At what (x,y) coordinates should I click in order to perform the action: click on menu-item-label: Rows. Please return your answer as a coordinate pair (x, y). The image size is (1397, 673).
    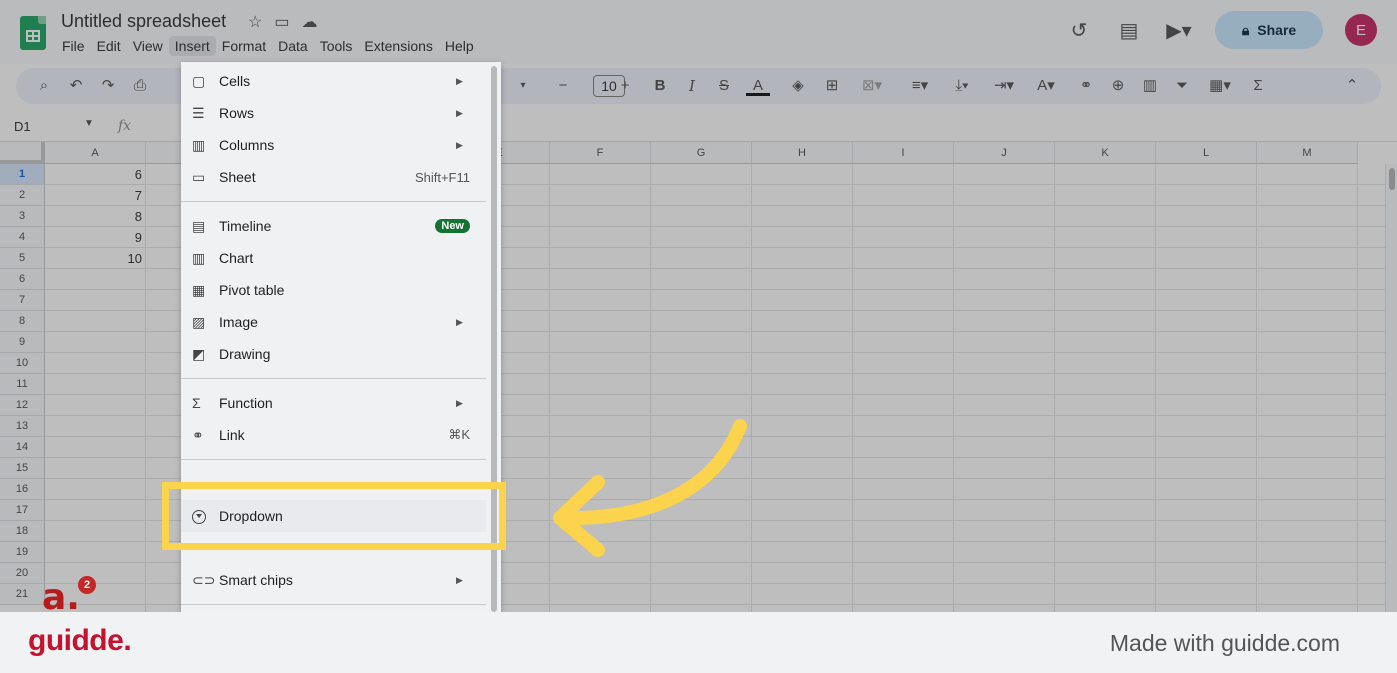
    Looking at the image, I should click on (237, 113).